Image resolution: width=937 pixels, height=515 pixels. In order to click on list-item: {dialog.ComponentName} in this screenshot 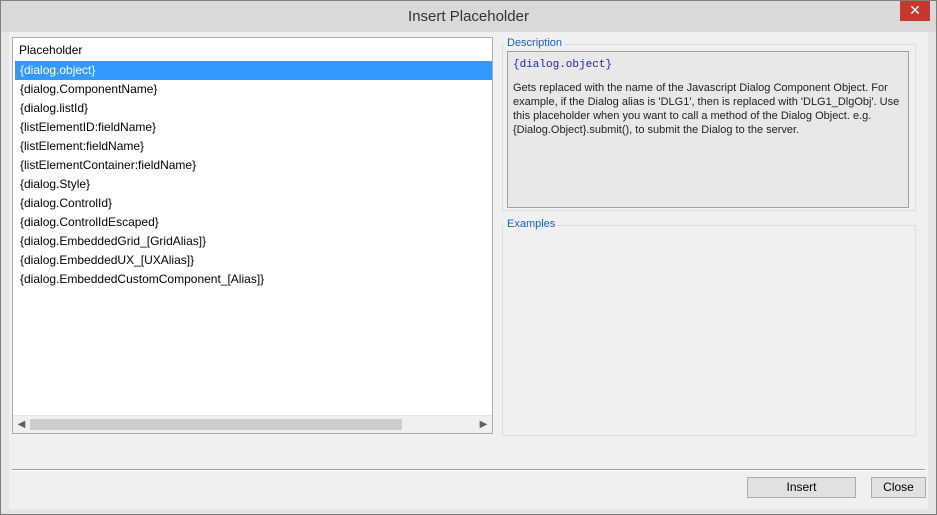, I will do `click(253, 89)`.